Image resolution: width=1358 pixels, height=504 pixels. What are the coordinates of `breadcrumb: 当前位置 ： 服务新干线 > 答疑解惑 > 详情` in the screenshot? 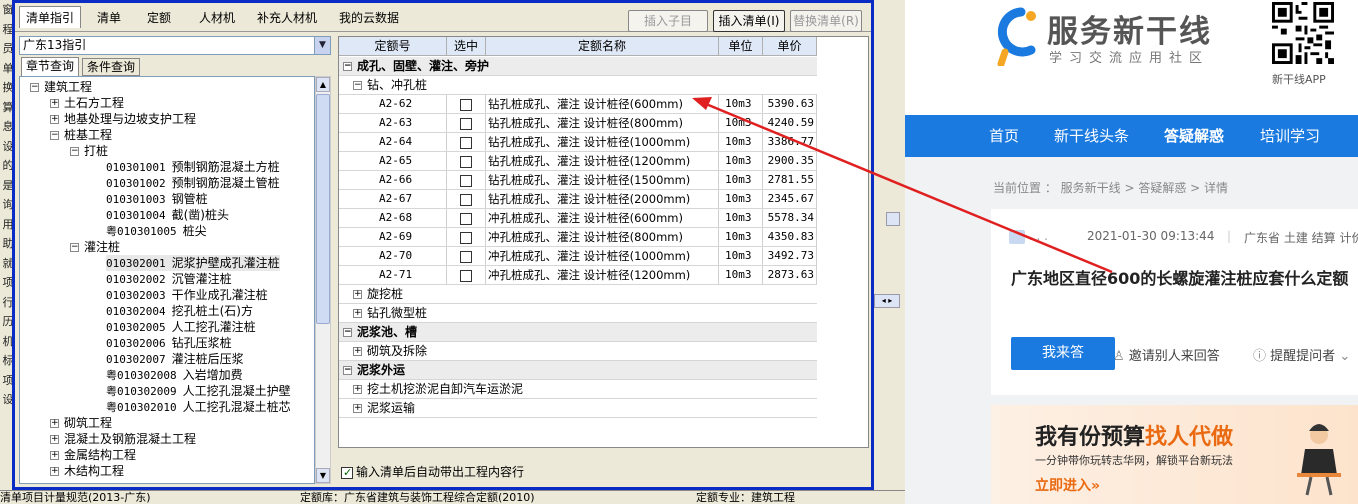 It's located at (1110, 187).